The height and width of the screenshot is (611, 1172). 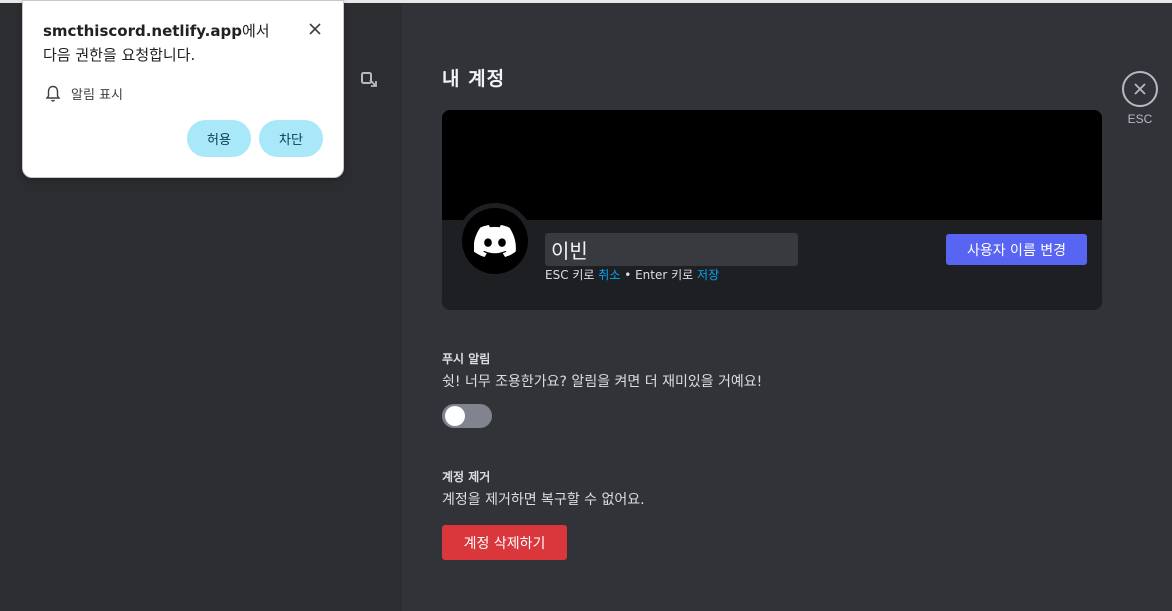 I want to click on push-notification-label: 푸시 알림, so click(x=466, y=359).